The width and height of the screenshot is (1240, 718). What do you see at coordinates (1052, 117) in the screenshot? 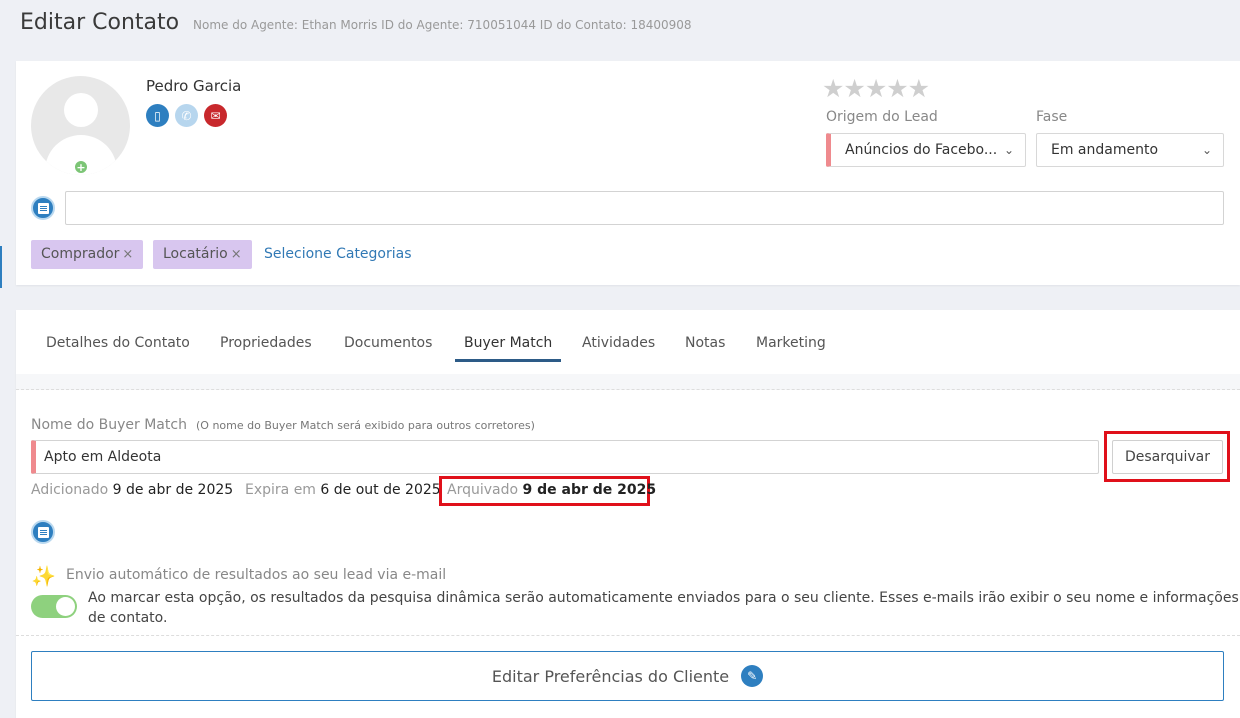
I see `phase-label: Fase` at bounding box center [1052, 117].